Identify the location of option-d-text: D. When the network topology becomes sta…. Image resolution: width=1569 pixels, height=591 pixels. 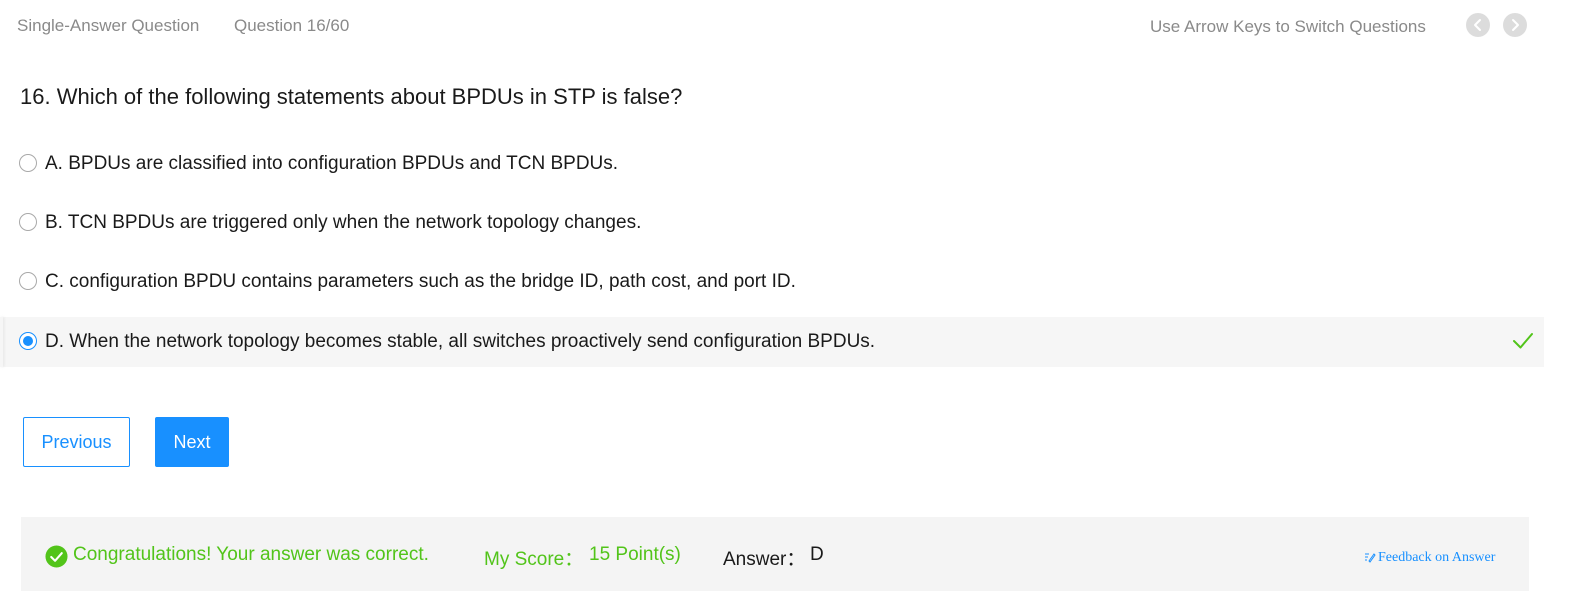
(460, 341).